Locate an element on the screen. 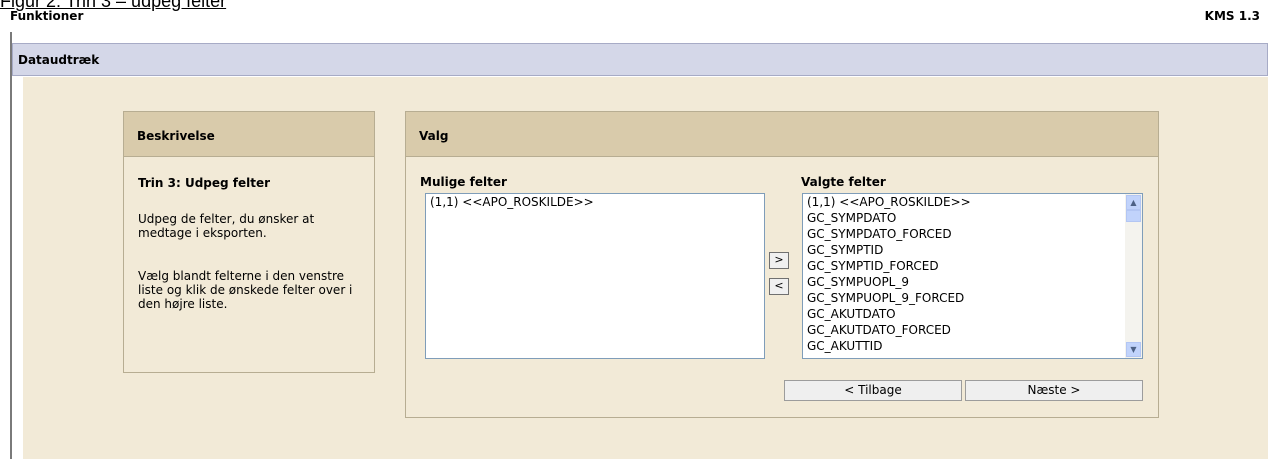 The width and height of the screenshot is (1284, 459). list-item: GC_AKUTDATO is located at coordinates (972, 314).